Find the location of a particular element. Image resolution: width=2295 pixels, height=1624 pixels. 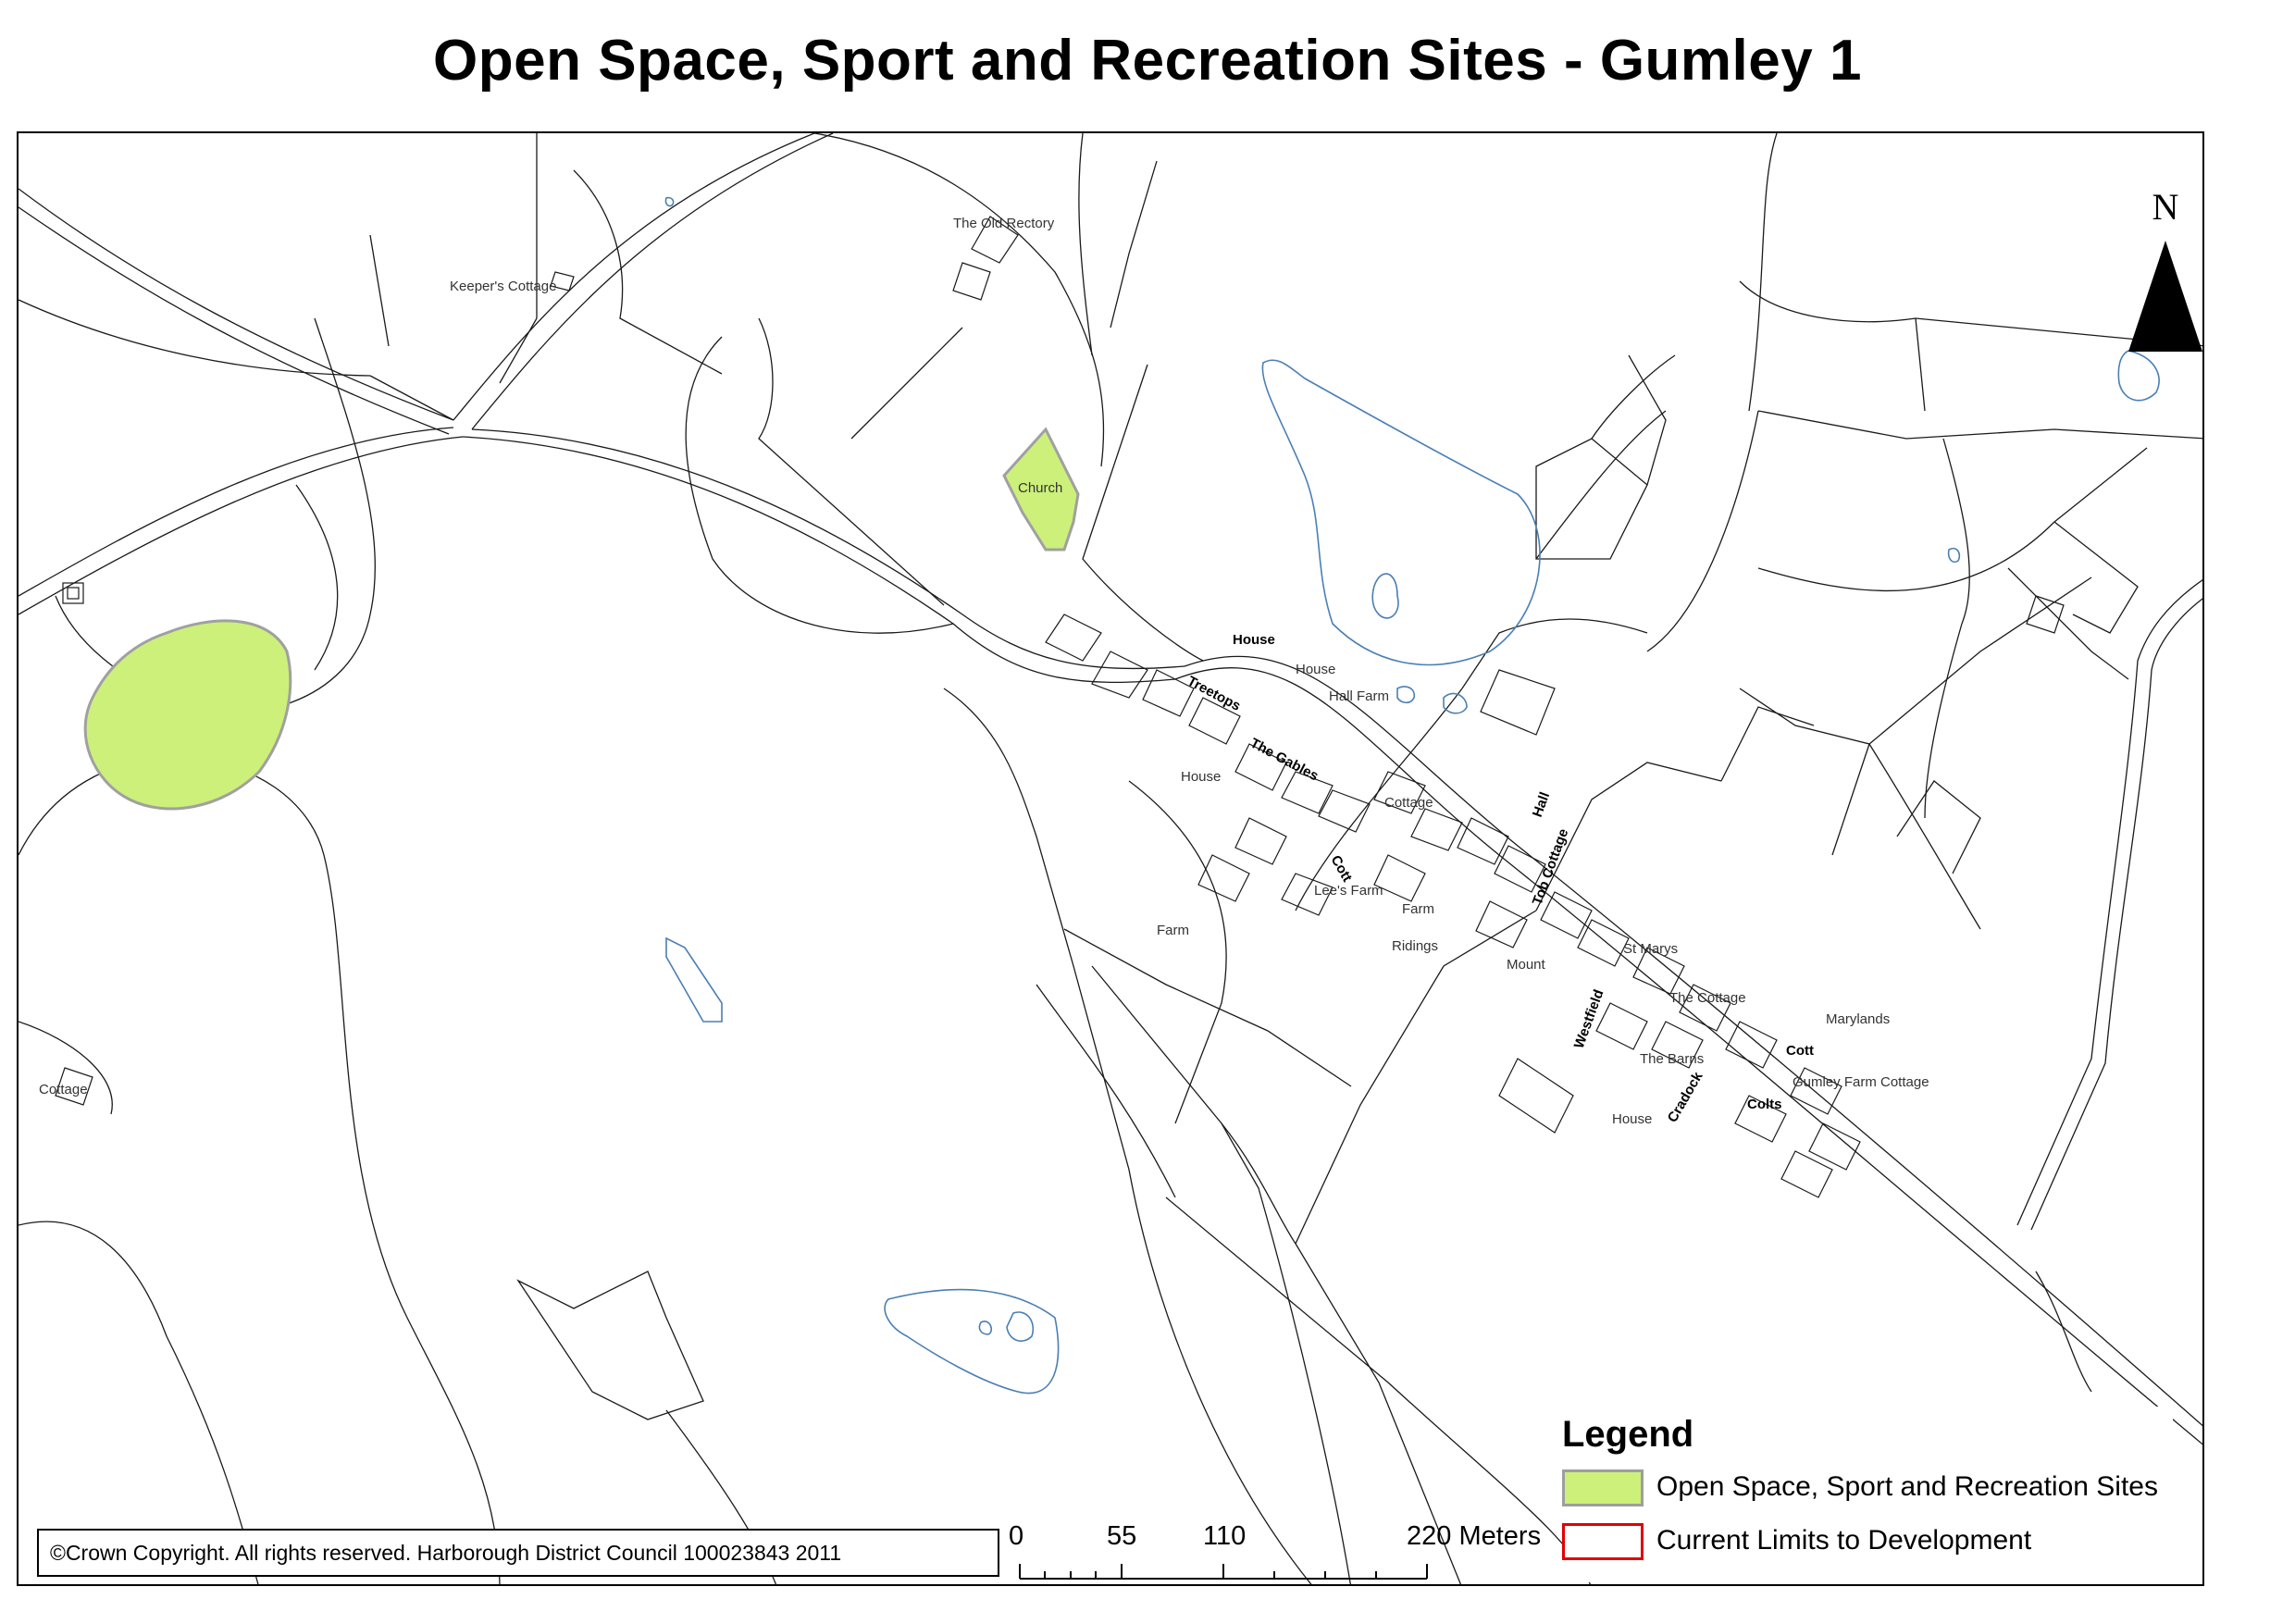

legend-item-development-limits: Current Limits to Development is located at coordinates (1868, 1541).